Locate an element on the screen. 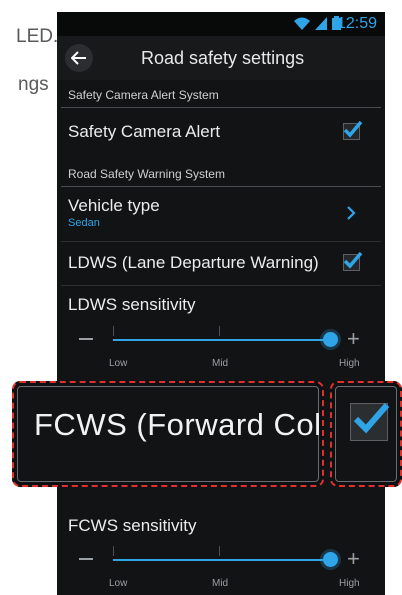 This screenshot has height=595, width=402. vehicle-type-row: Vehicle type Sedan is located at coordinates (221, 214).